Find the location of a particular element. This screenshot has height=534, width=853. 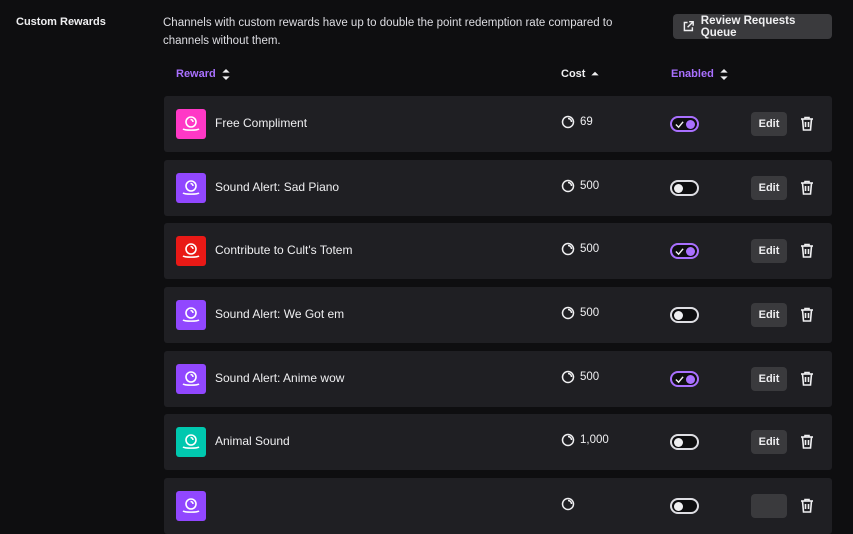

external-link-icon is located at coordinates (688, 26).